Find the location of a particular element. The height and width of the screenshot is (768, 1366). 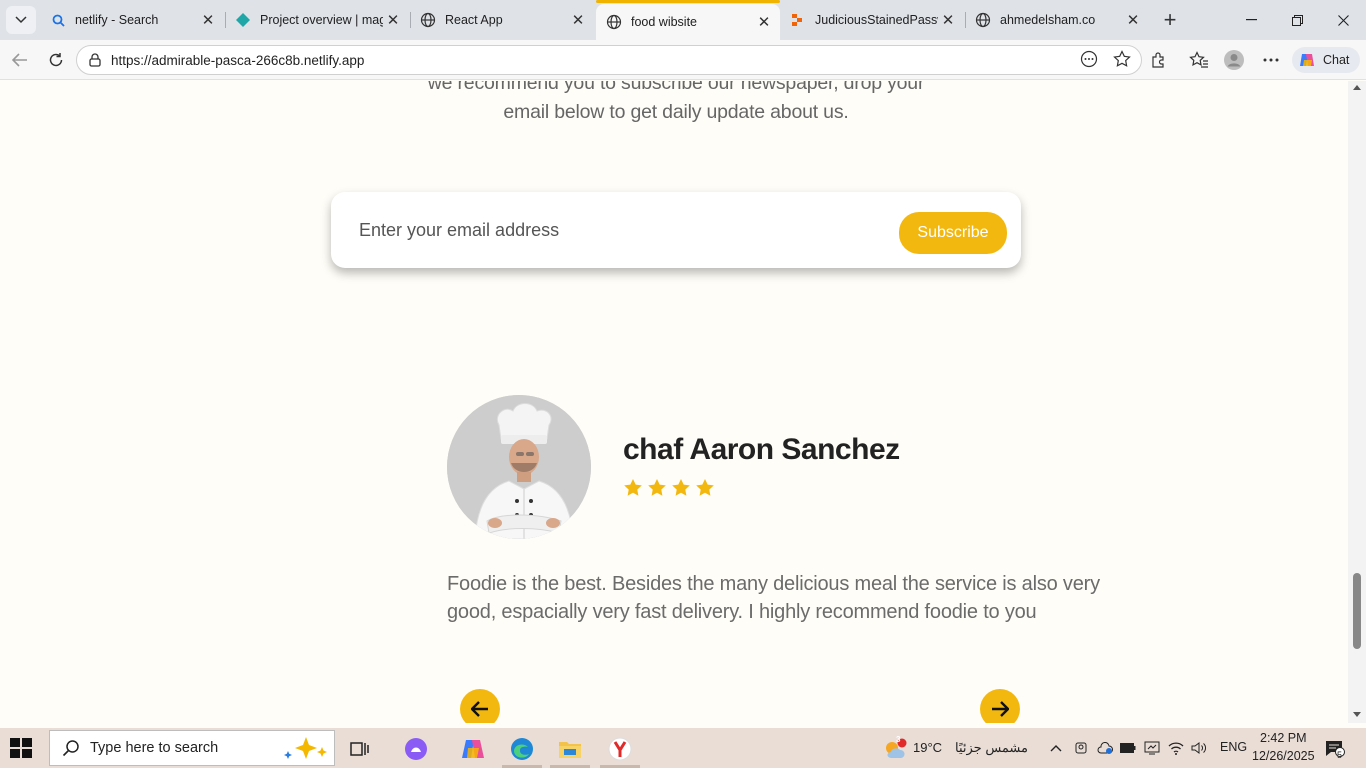

prev-testimonial-button is located at coordinates (480, 706).